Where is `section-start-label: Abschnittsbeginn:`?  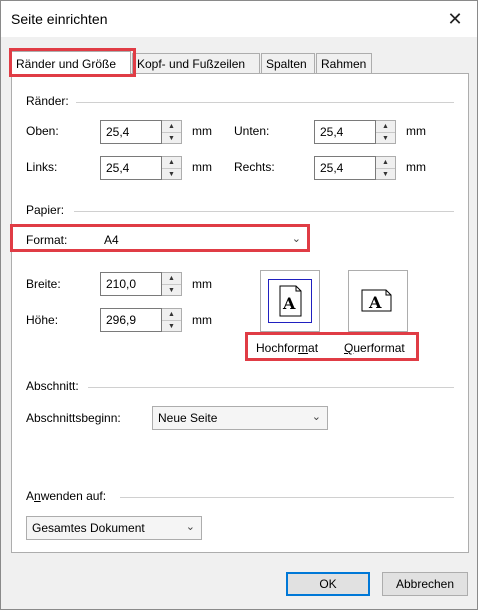 section-start-label: Abschnittsbeginn: is located at coordinates (73, 418).